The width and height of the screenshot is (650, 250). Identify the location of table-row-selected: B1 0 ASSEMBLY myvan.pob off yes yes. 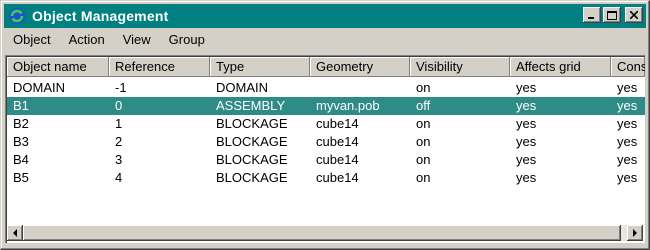
(326, 106).